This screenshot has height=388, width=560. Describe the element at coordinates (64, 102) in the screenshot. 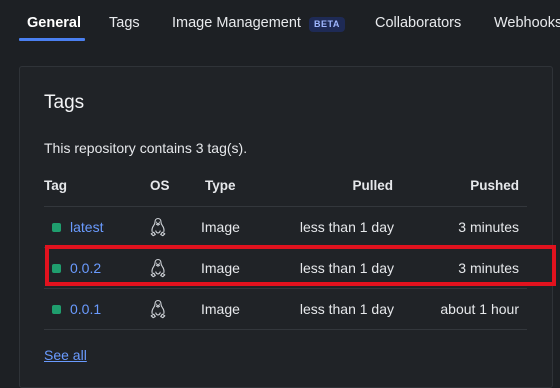

I see `card-title: Tags` at that location.